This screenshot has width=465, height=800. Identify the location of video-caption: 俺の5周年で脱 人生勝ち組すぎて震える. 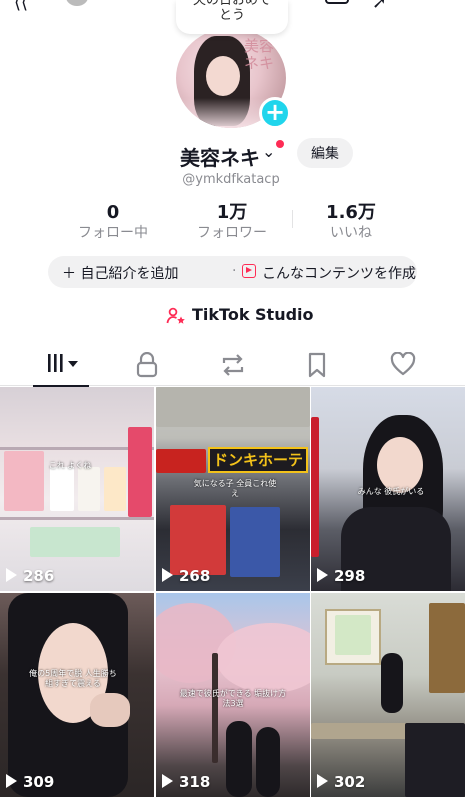
(73, 678).